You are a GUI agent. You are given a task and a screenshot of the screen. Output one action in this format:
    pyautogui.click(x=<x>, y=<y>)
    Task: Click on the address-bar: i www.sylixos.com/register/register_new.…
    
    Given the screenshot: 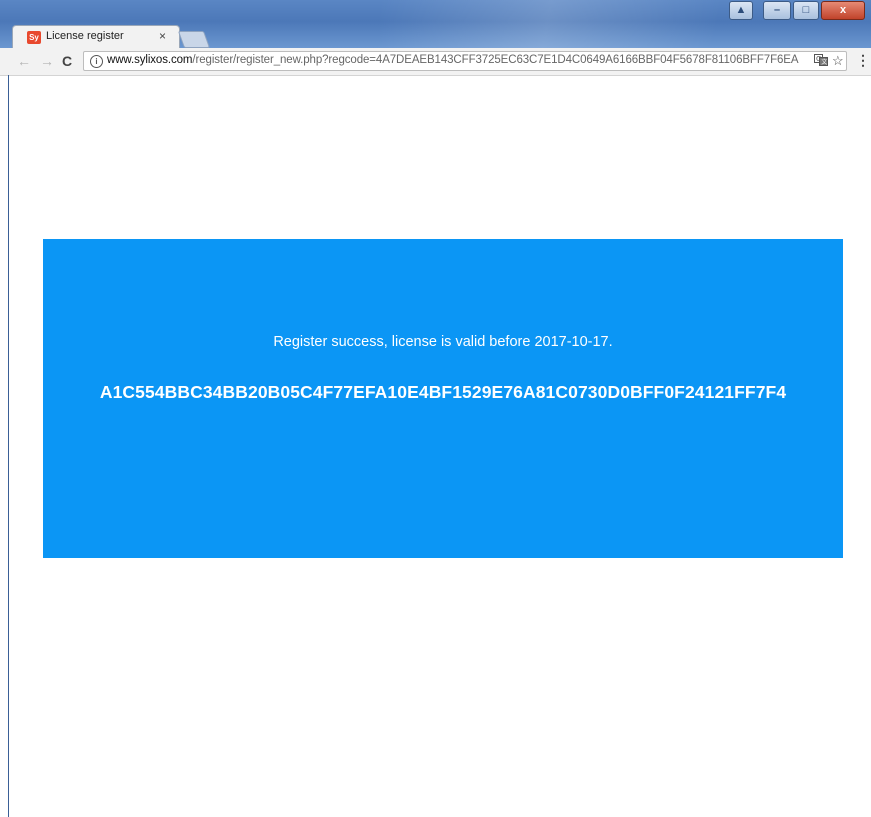 What is the action you would take?
    pyautogui.click(x=465, y=61)
    